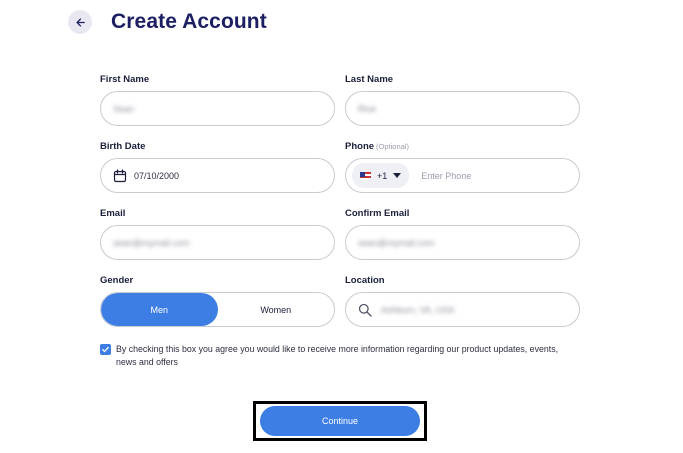 Image resolution: width=683 pixels, height=453 pixels. I want to click on consent-checkbox, so click(105, 349).